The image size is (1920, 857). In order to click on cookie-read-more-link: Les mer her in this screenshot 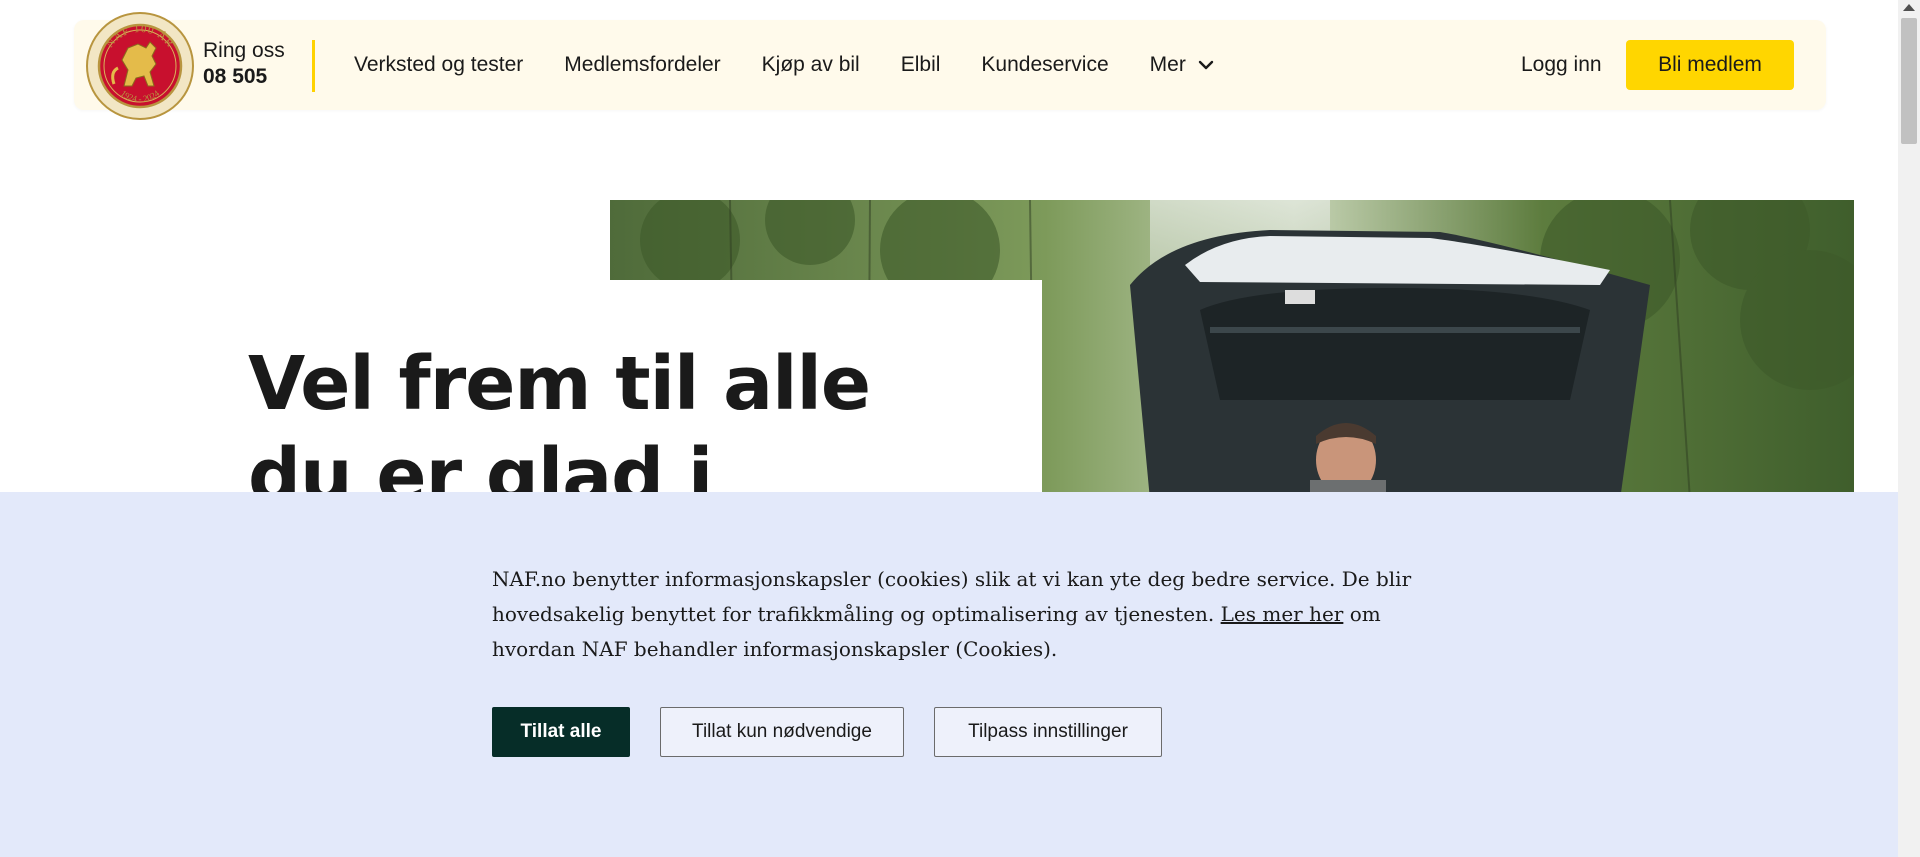, I will do `click(1282, 614)`.